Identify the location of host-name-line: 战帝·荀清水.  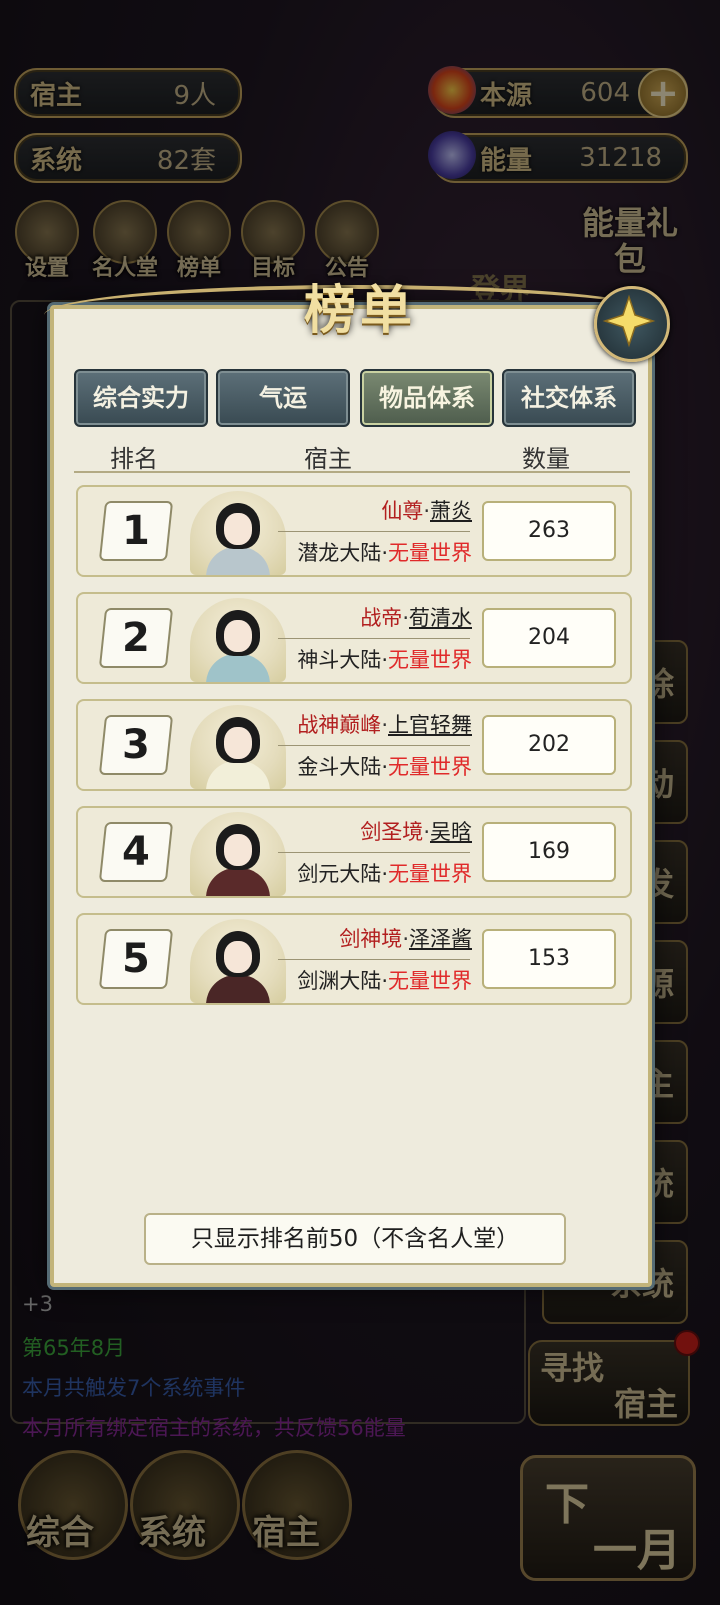
(374, 617).